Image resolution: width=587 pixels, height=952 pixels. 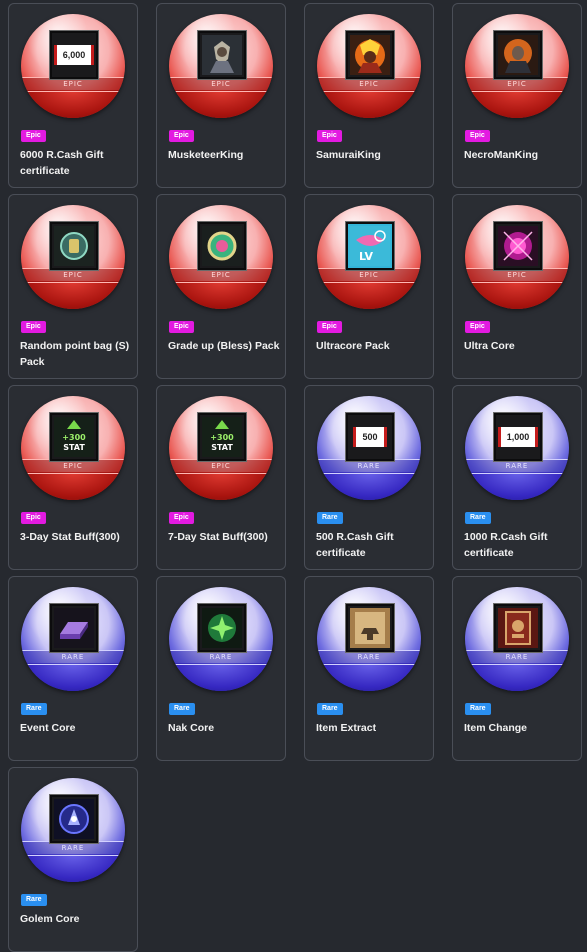 I want to click on rare-orb: RARE 1,000, so click(x=517, y=448).